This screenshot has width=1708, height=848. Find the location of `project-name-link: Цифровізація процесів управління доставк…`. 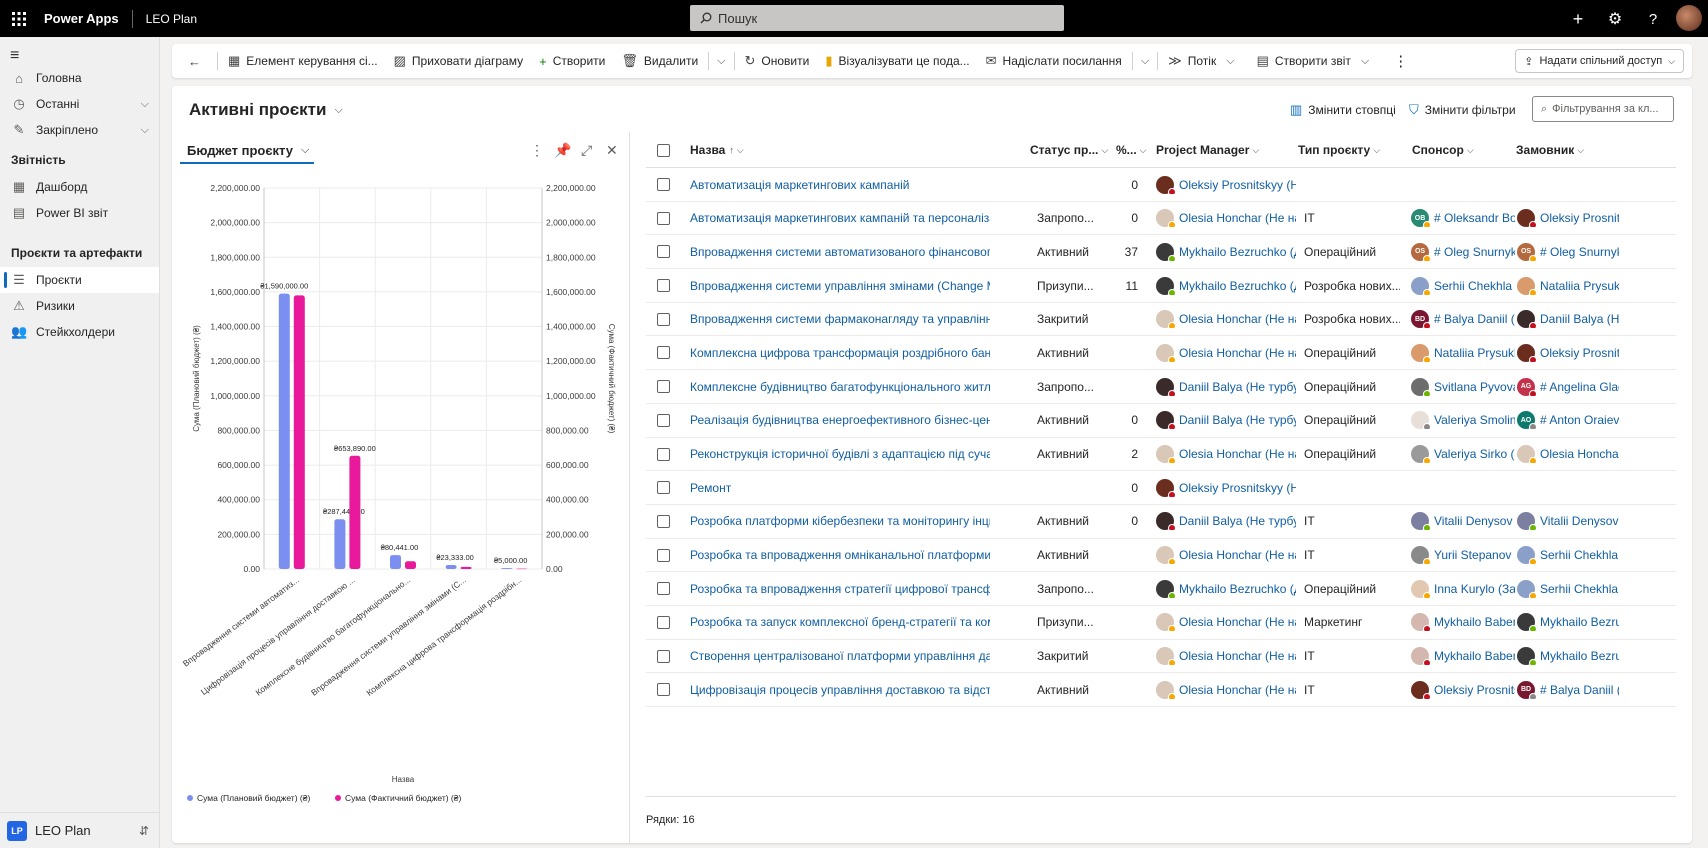

project-name-link: Цифровізація процесів управління доставк… is located at coordinates (840, 689).